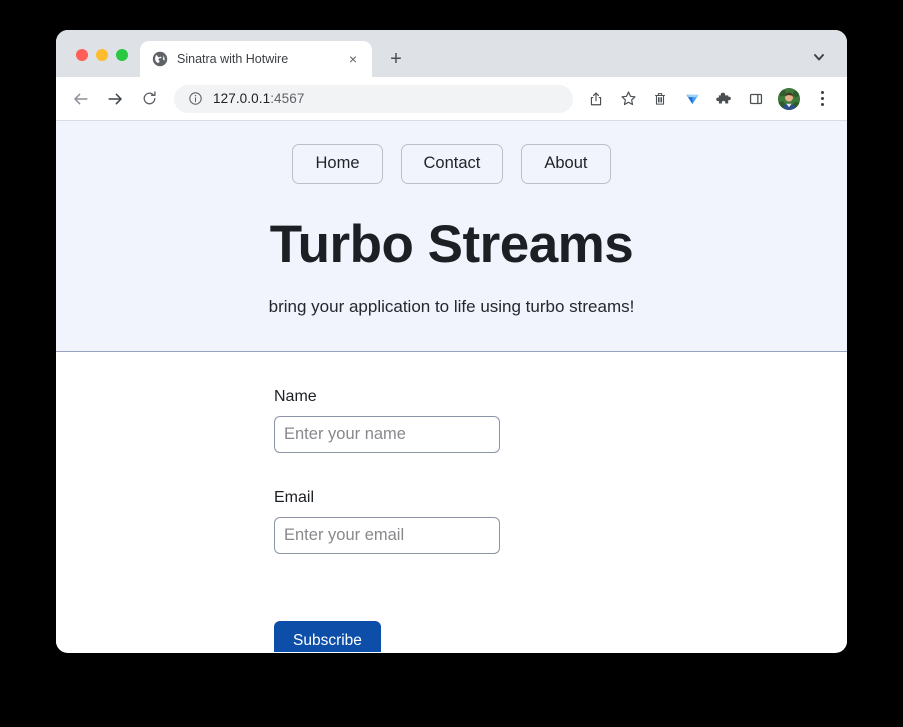 The height and width of the screenshot is (727, 903). What do you see at coordinates (337, 164) in the screenshot?
I see `nav-link-home: Home` at bounding box center [337, 164].